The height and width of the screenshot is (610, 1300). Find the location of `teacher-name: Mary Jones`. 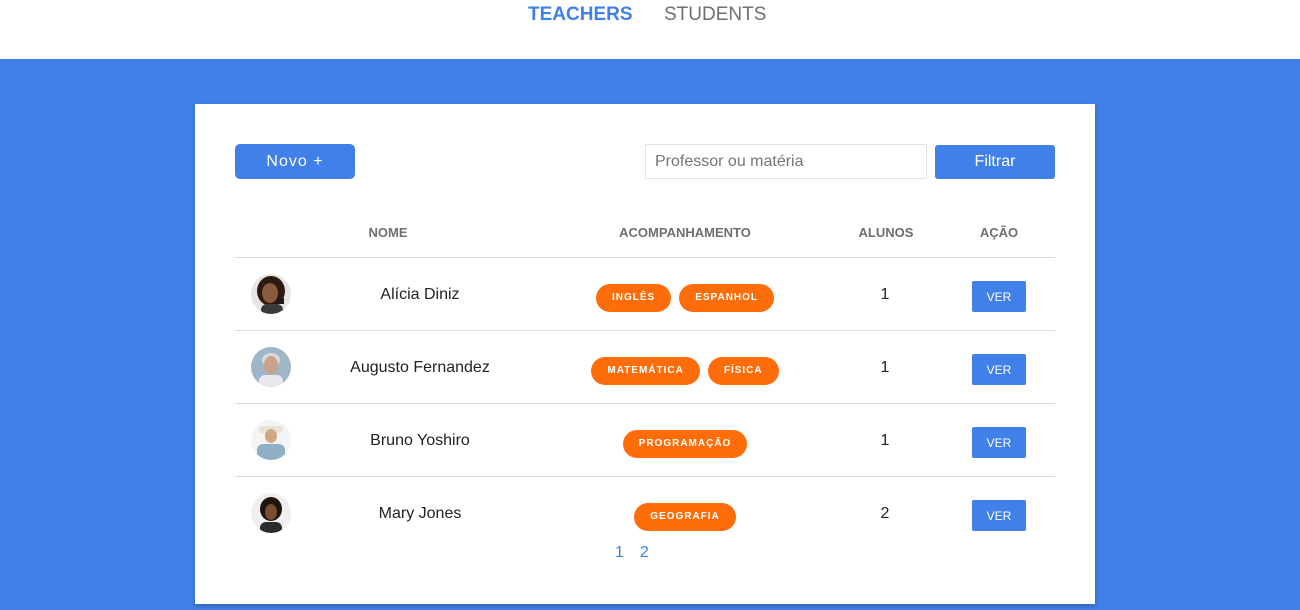

teacher-name: Mary Jones is located at coordinates (420, 513).